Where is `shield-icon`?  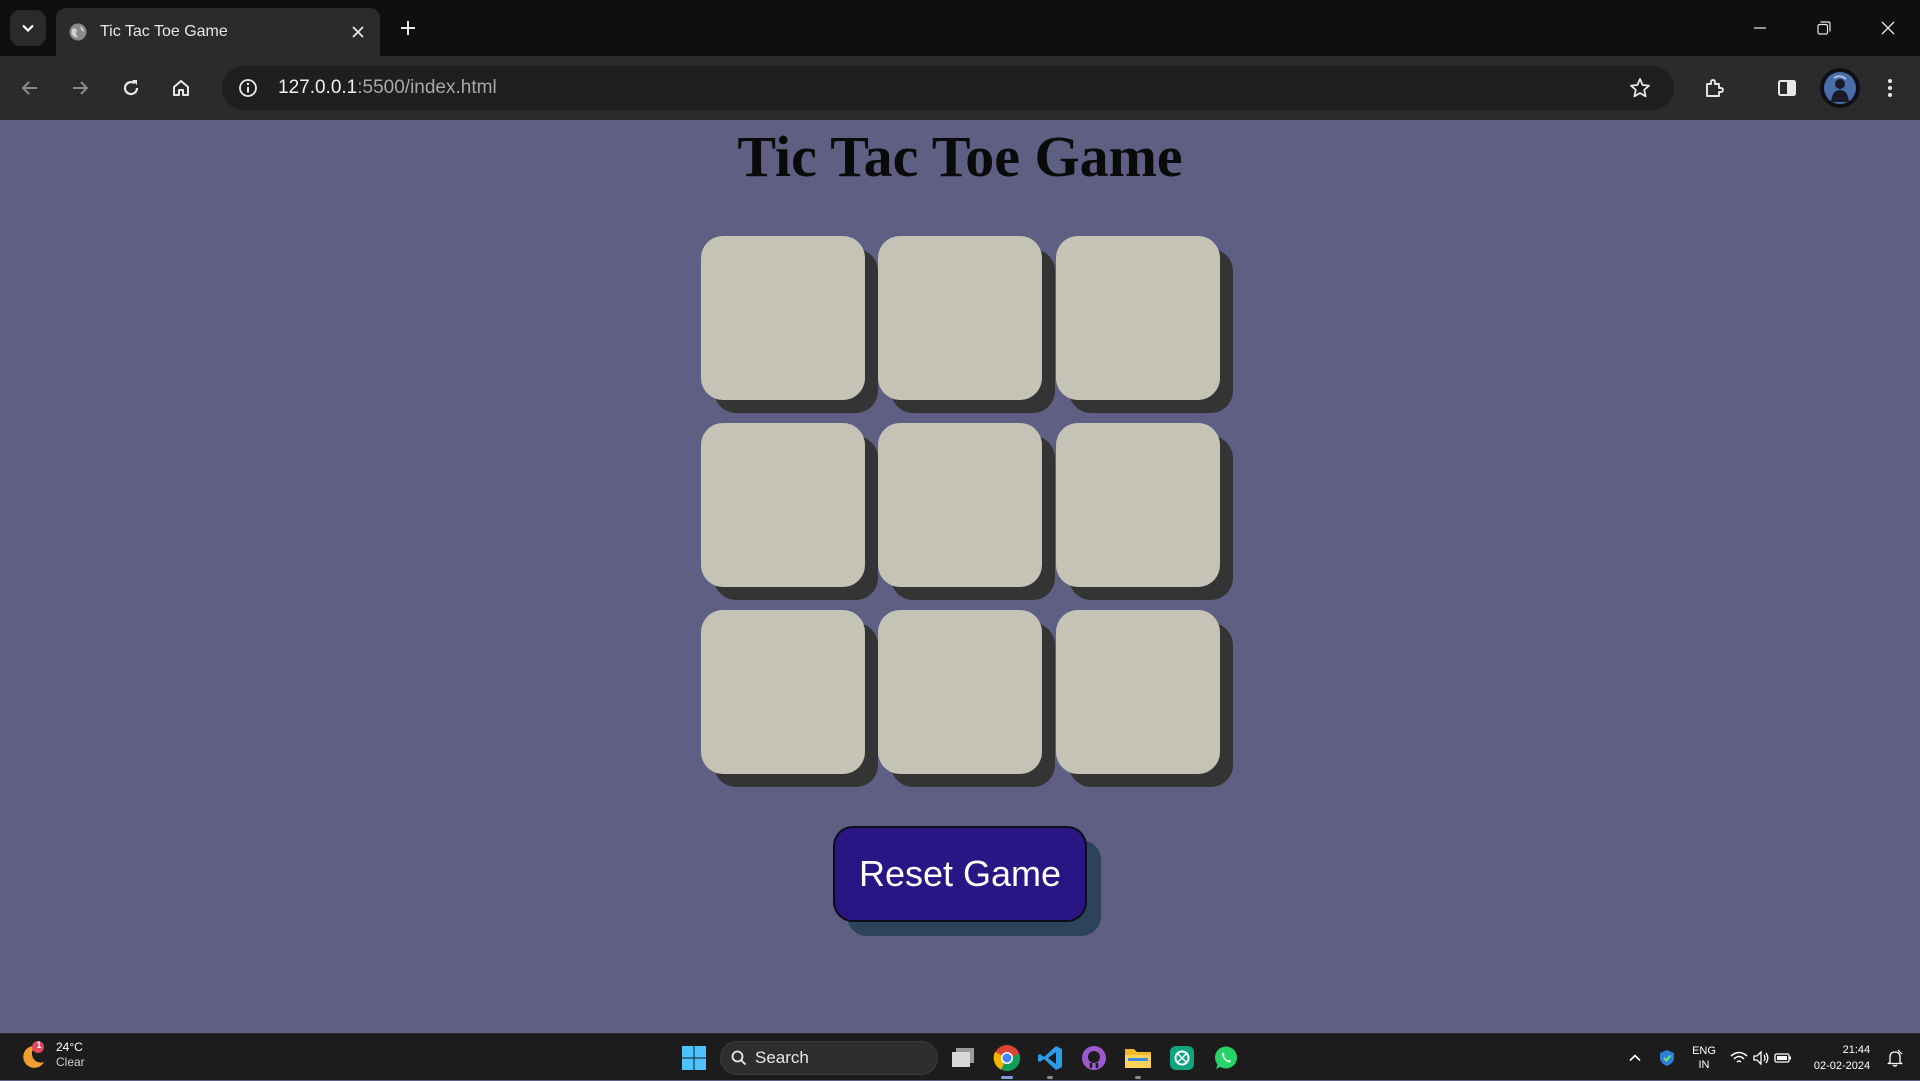
shield-icon is located at coordinates (1667, 1057).